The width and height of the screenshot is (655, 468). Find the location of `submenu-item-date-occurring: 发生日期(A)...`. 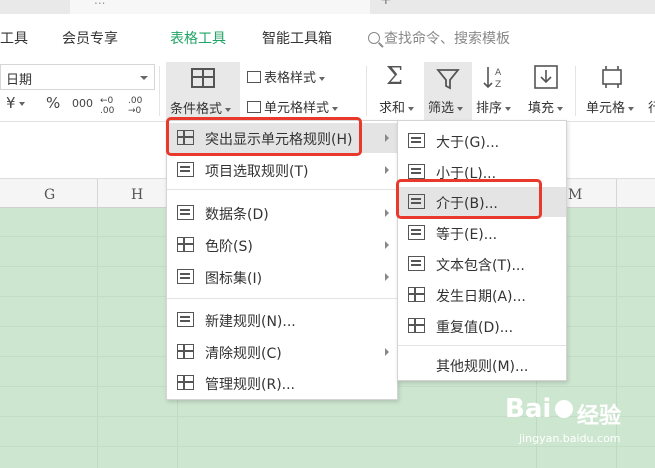

submenu-item-date-occurring: 发生日期(A)... is located at coordinates (482, 295).